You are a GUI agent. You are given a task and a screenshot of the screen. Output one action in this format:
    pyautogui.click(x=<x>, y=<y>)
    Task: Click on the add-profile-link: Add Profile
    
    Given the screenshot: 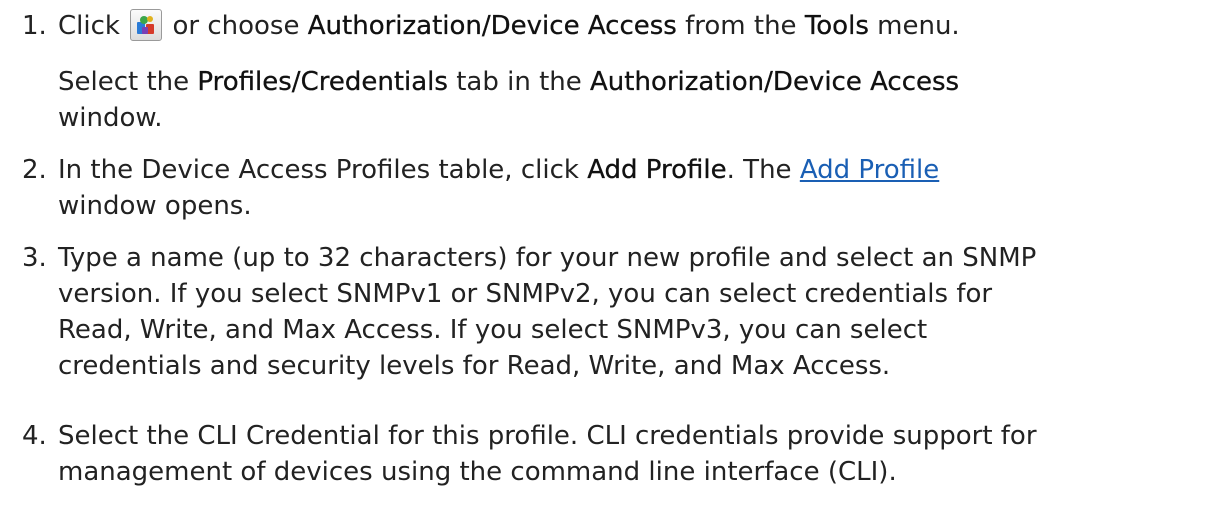 What is the action you would take?
    pyautogui.click(x=869, y=170)
    